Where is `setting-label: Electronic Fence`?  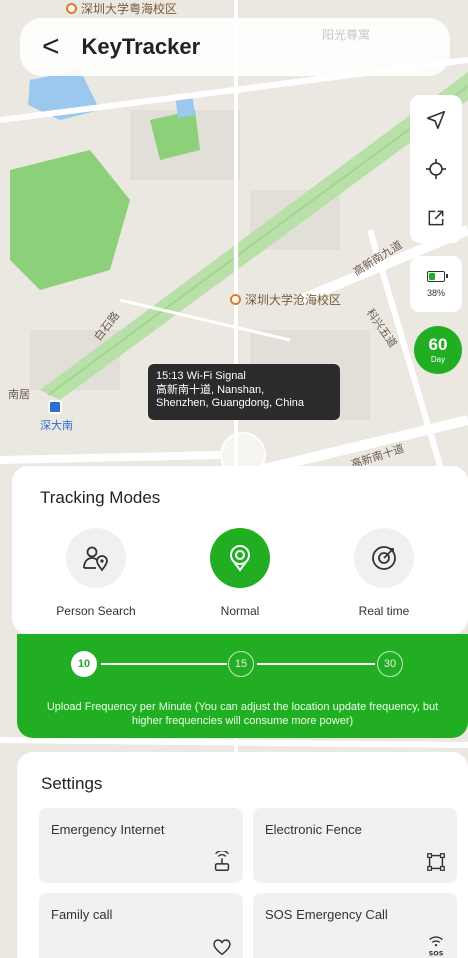 setting-label: Electronic Fence is located at coordinates (313, 829).